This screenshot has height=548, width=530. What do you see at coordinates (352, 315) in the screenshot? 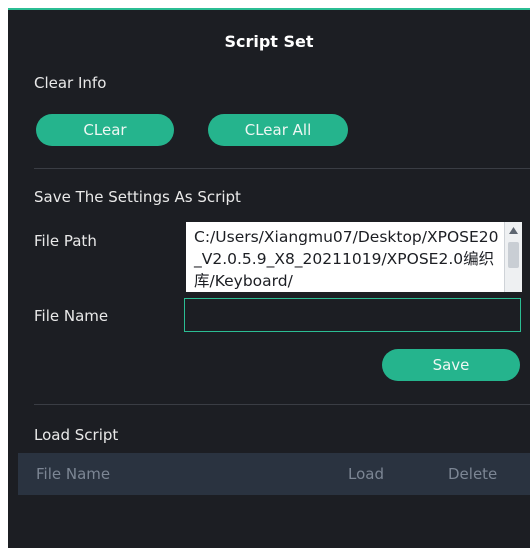
I see `file-name-input` at bounding box center [352, 315].